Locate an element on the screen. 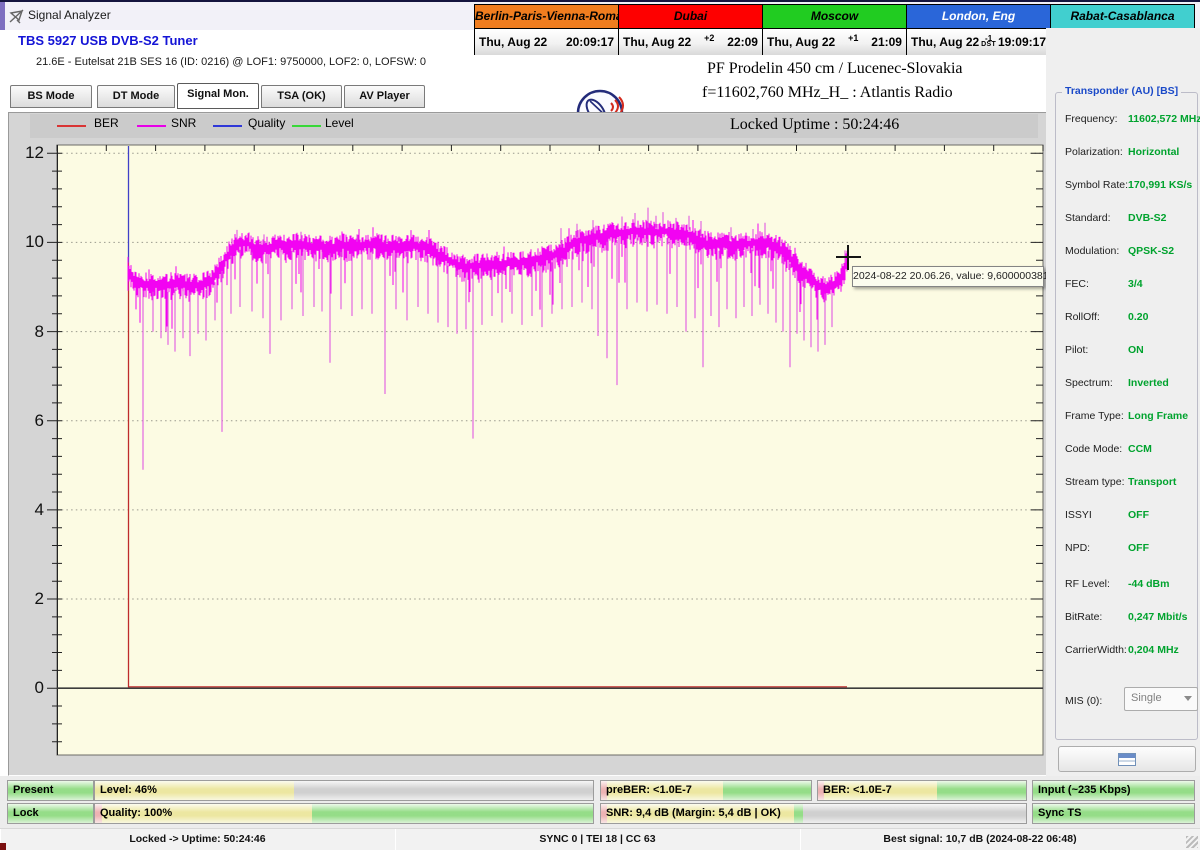 The width and height of the screenshot is (1200, 850). transponder-field-value: 11602,572 MHz is located at coordinates (1164, 119).